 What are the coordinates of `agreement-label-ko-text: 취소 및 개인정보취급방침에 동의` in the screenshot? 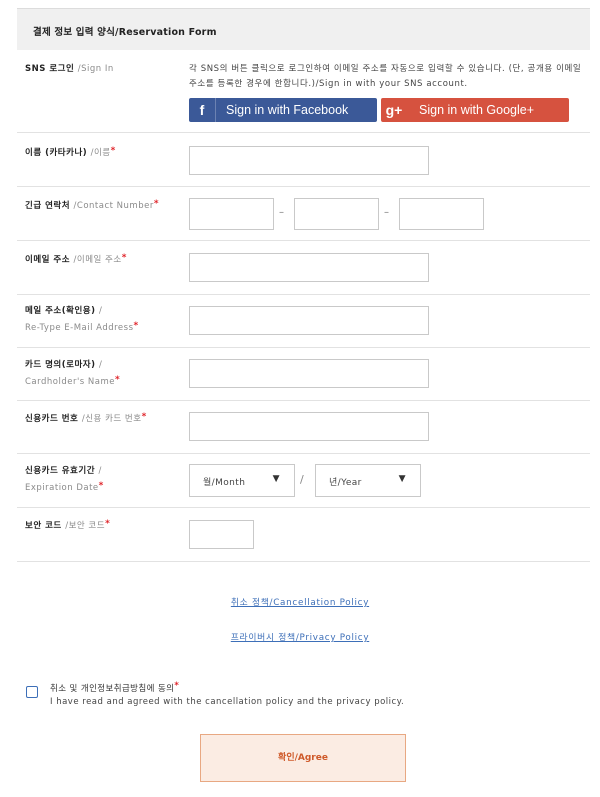 It's located at (112, 689).